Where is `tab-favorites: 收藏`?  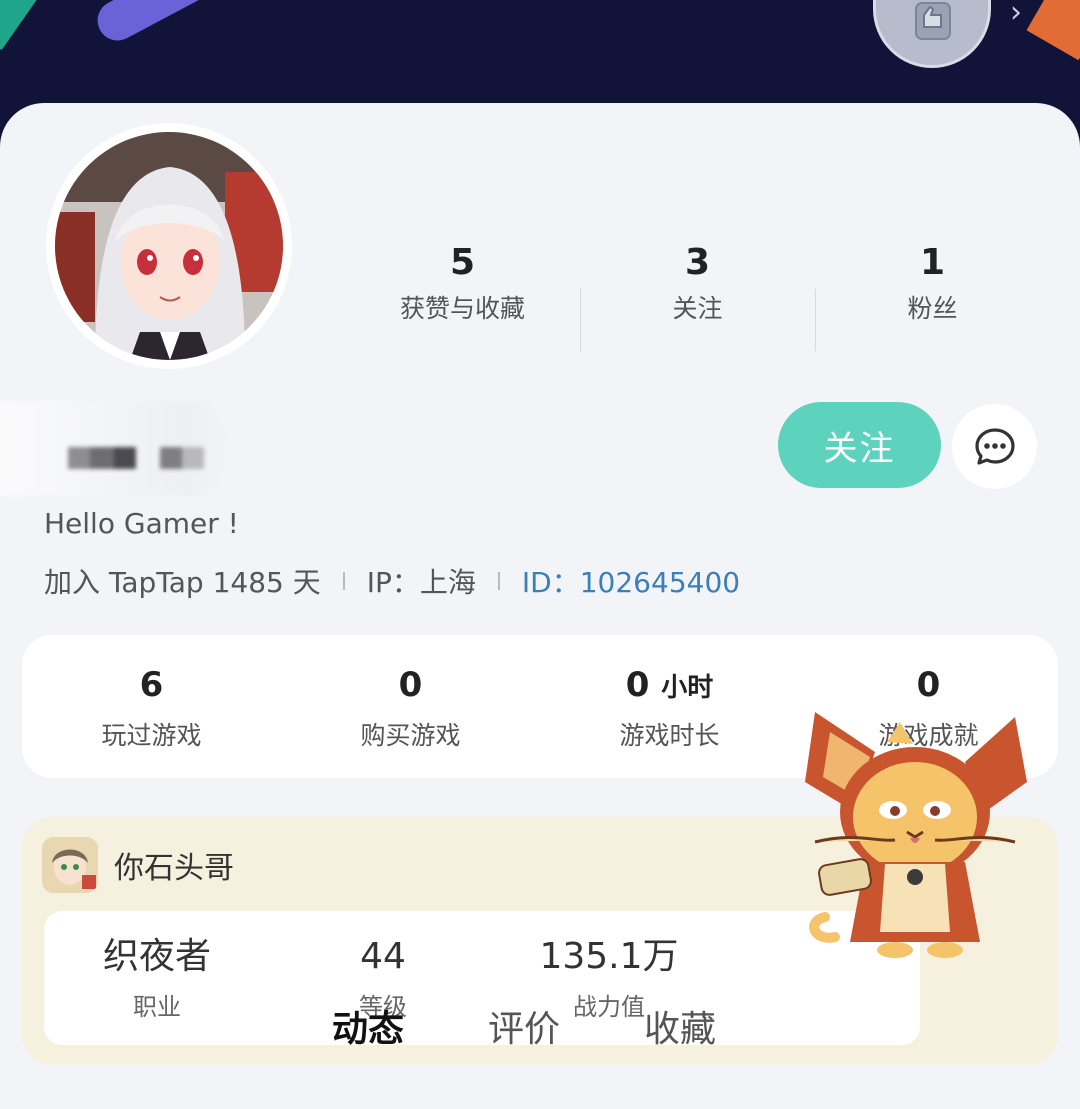 tab-favorites: 收藏 is located at coordinates (680, 1030).